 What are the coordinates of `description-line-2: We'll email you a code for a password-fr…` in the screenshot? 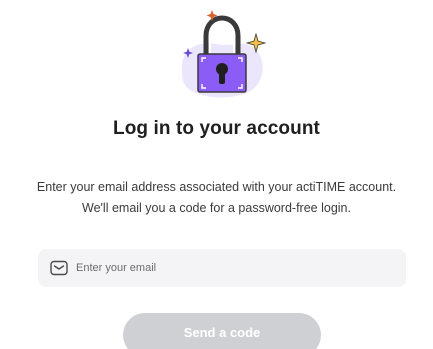 It's located at (216, 208).